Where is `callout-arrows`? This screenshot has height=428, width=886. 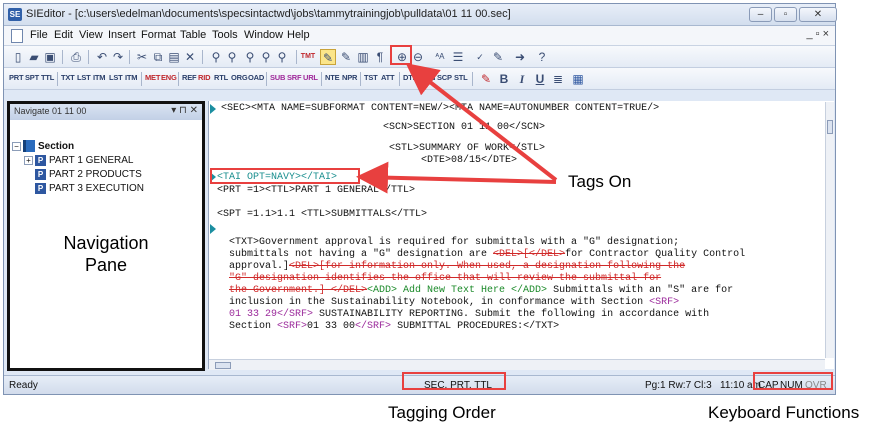
callout-arrows is located at coordinates (457, 128).